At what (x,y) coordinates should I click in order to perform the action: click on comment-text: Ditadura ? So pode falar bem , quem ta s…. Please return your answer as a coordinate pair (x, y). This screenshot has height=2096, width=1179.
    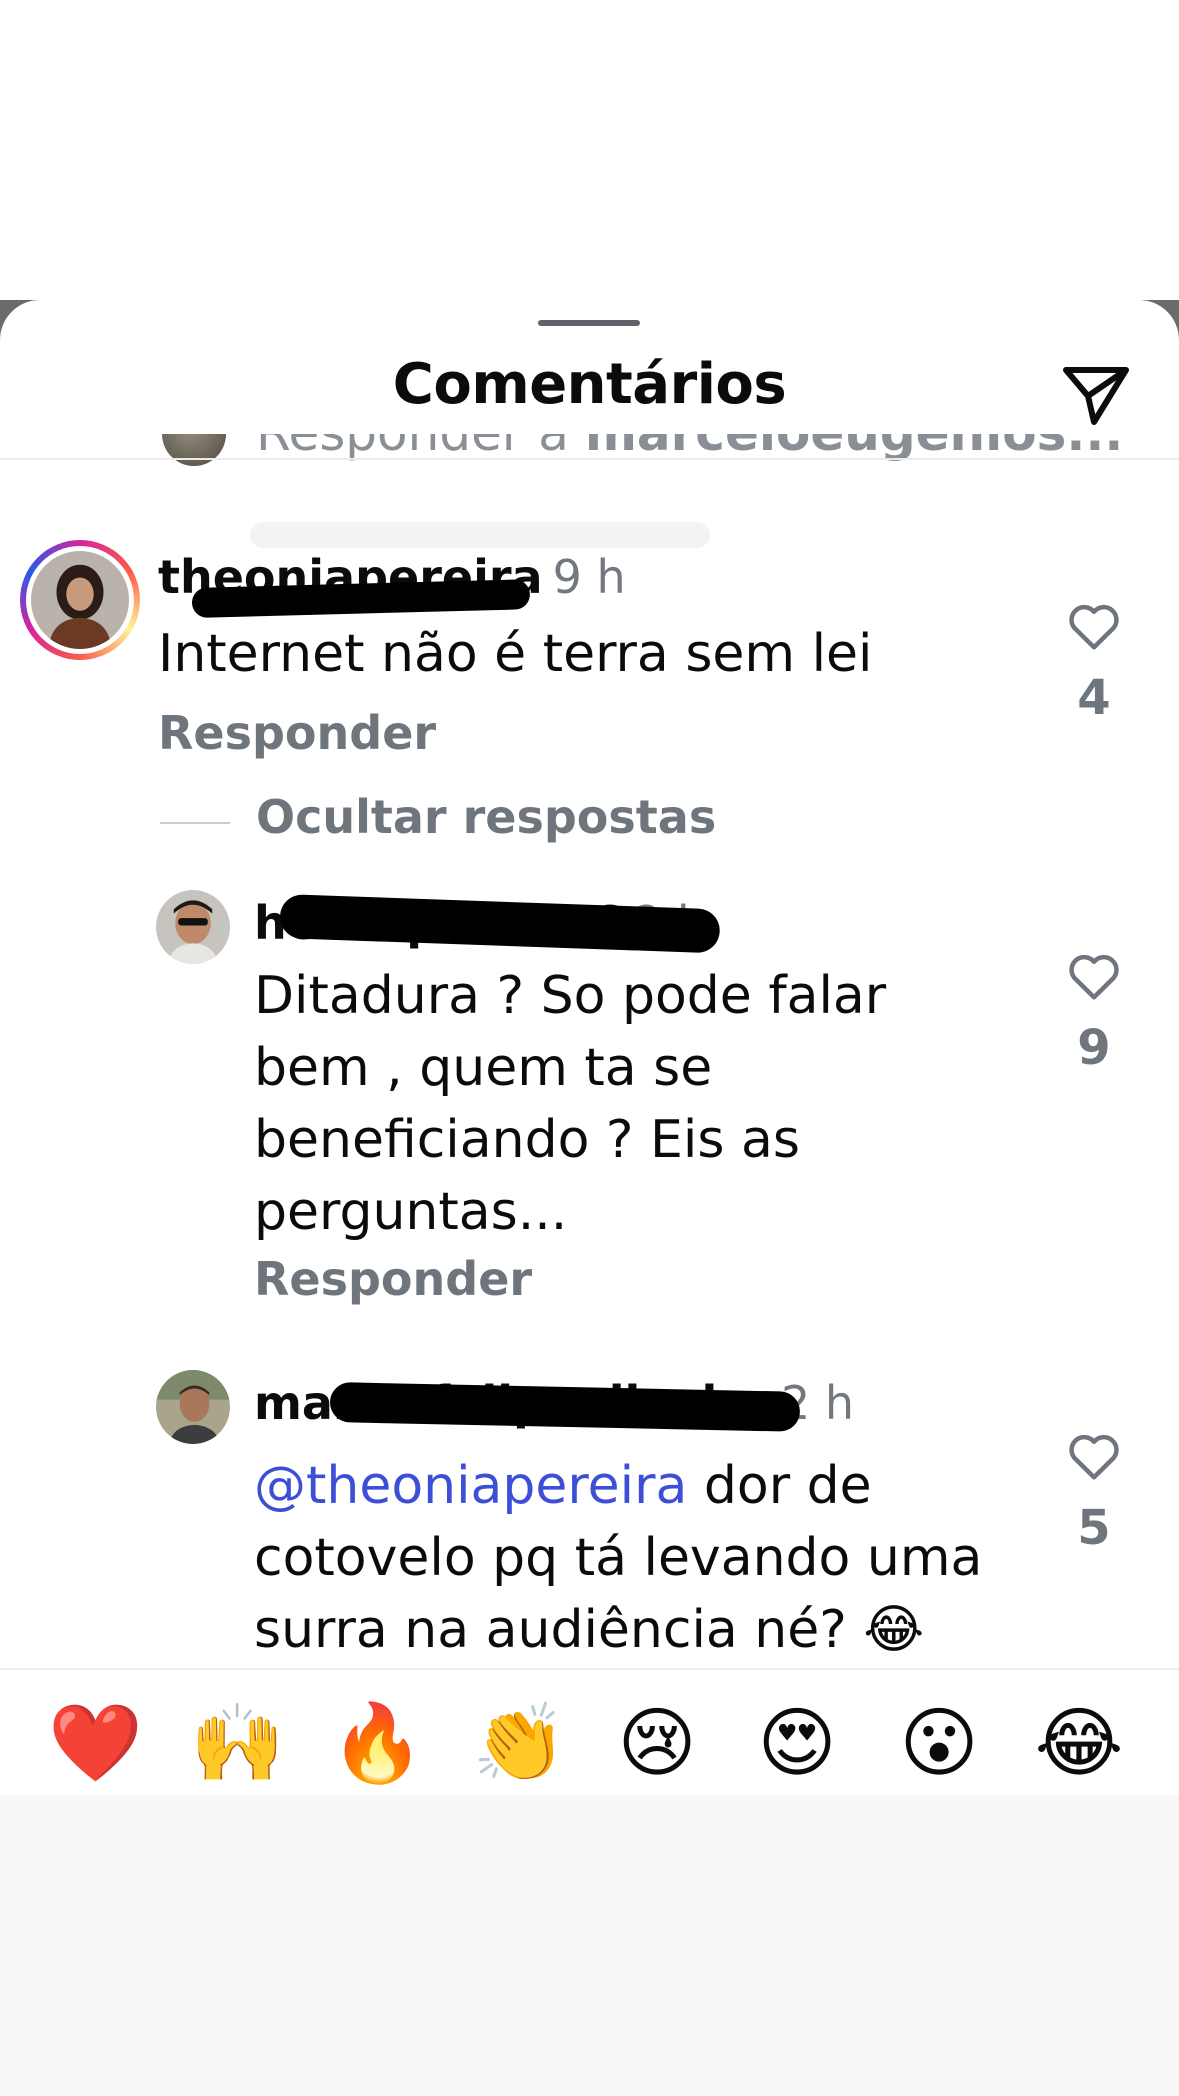
    Looking at the image, I should click on (570, 1104).